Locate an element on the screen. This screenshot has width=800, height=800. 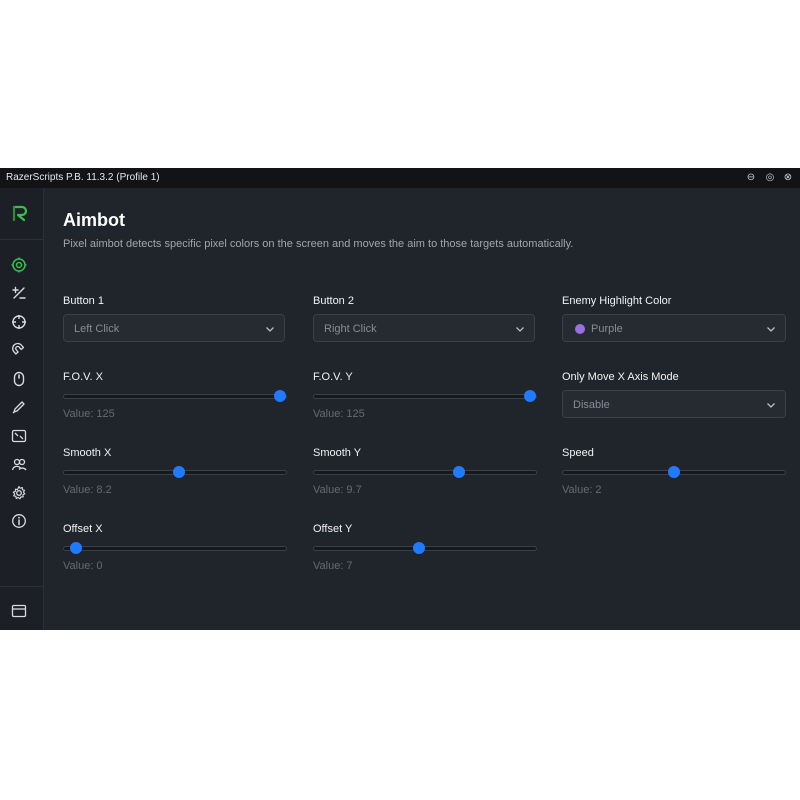
window-icon is located at coordinates (19, 611).